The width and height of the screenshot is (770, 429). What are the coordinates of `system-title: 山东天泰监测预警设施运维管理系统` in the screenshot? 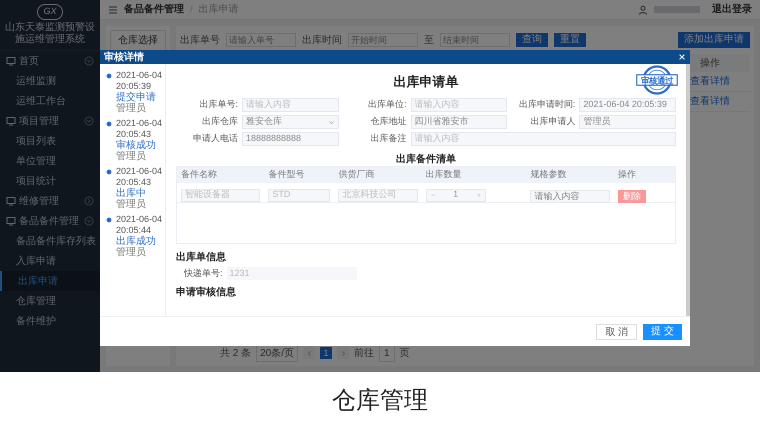 It's located at (50, 34).